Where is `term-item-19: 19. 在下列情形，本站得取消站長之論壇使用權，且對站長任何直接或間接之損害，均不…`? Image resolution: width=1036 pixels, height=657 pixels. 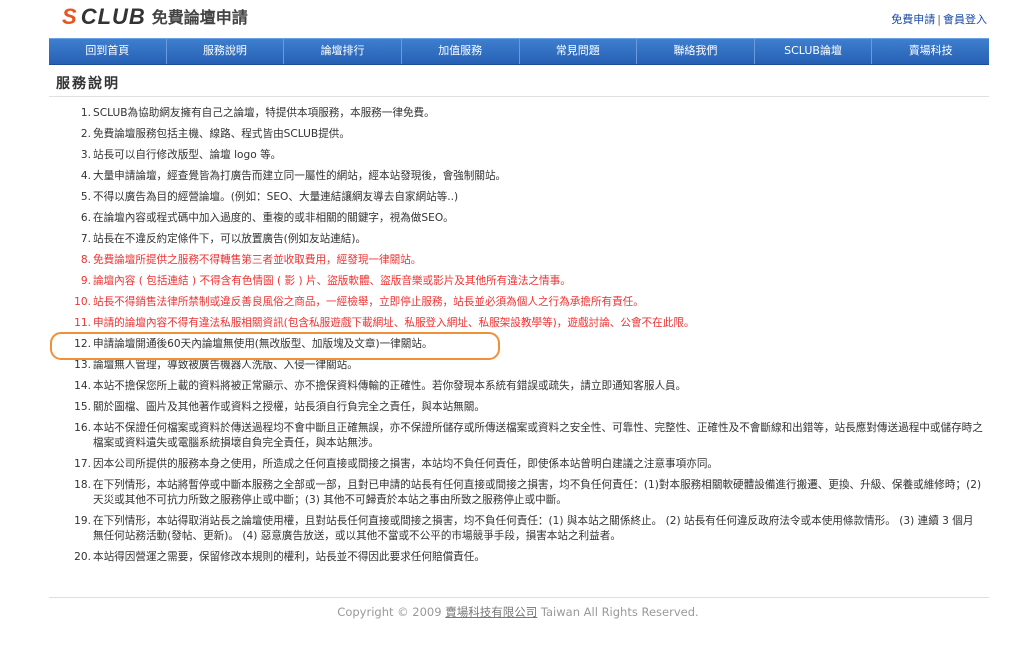
term-item-19: 19. 在下列情形，本站得取消站長之論壇使用權，且對站長任何直接或間接之損害，均不… is located at coordinates (527, 529).